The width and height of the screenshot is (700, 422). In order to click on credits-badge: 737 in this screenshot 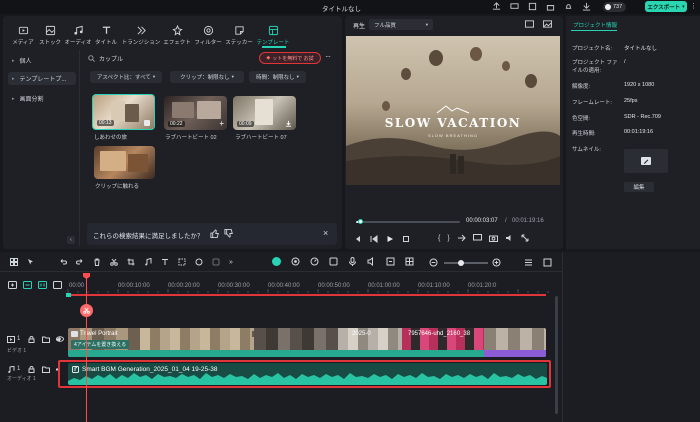, I will do `click(615, 7)`.